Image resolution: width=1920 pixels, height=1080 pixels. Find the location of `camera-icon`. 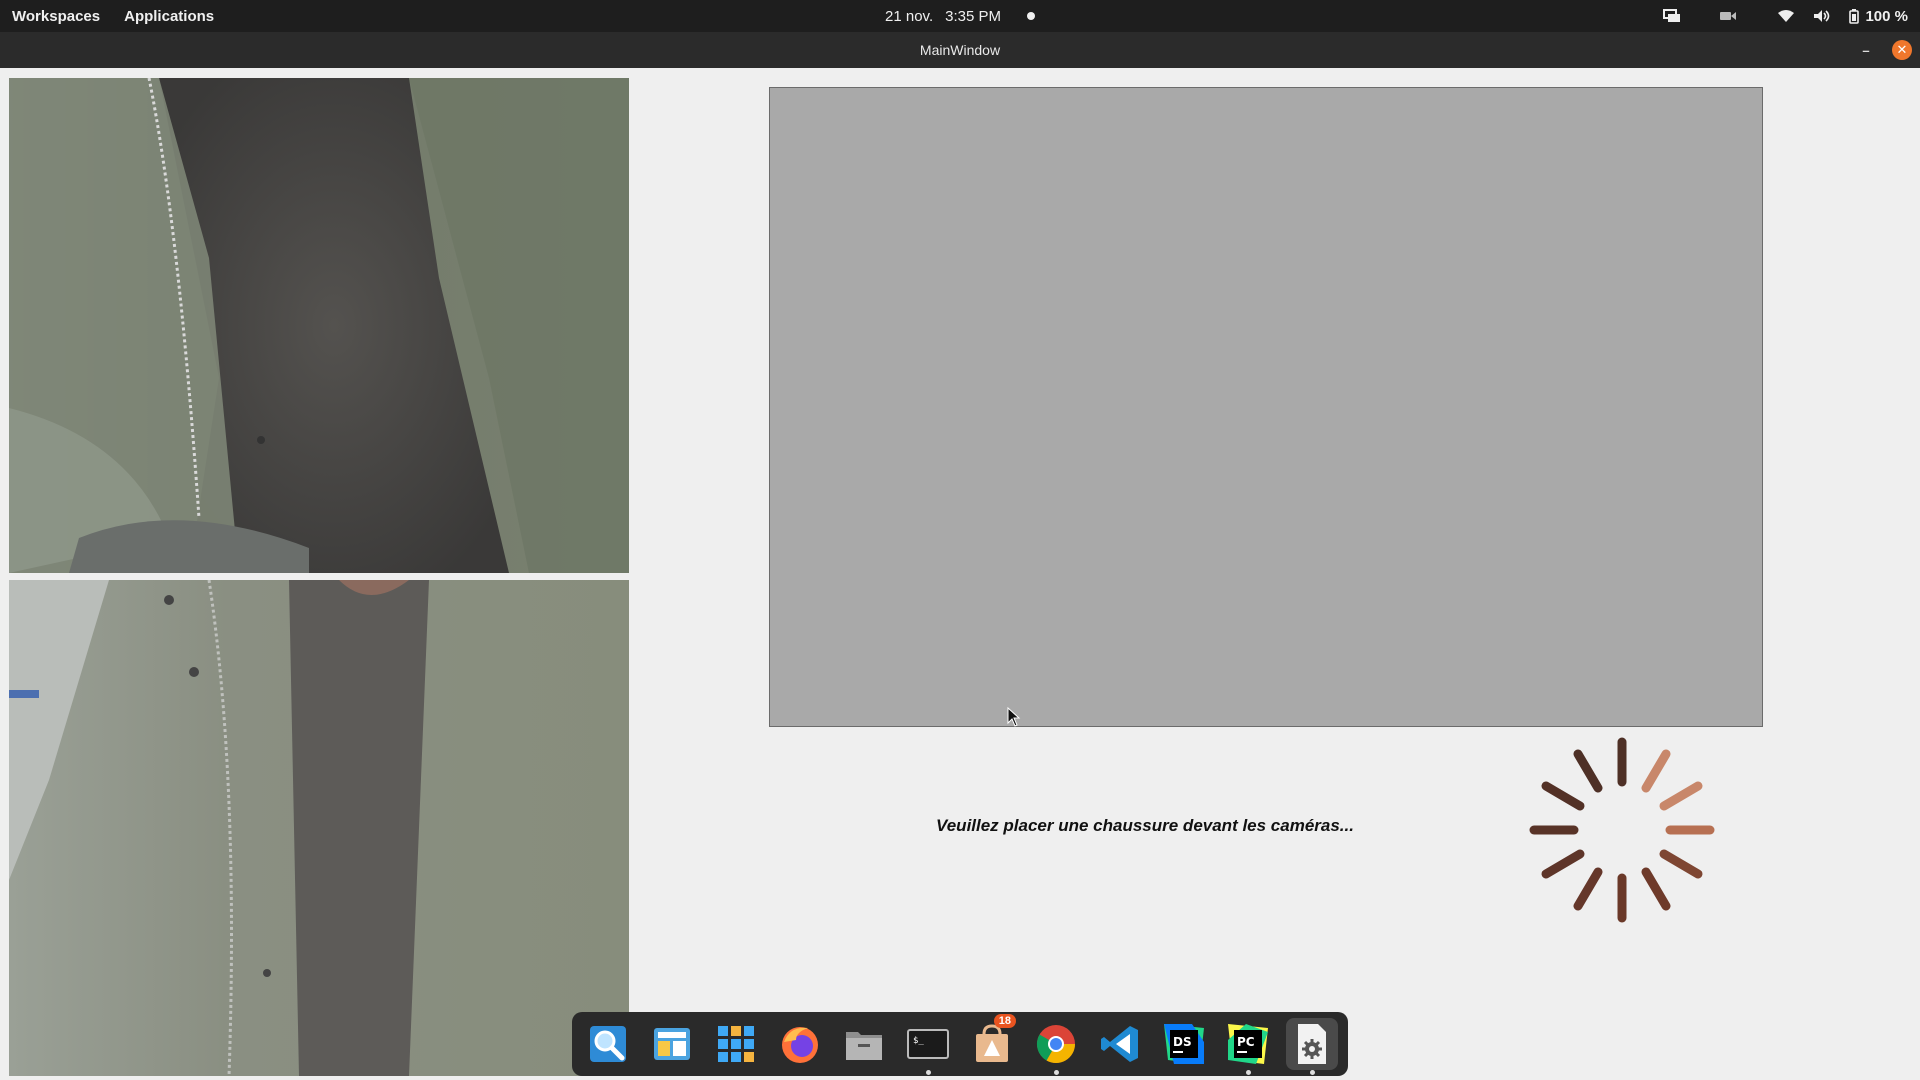

camera-icon is located at coordinates (1728, 16).